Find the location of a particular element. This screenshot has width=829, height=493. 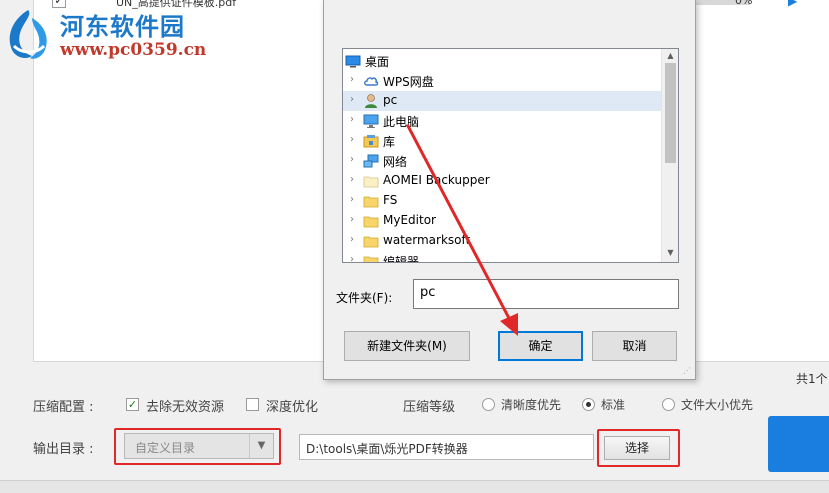

tree-item-watermarksoft: › watermarksoft is located at coordinates (502, 241).